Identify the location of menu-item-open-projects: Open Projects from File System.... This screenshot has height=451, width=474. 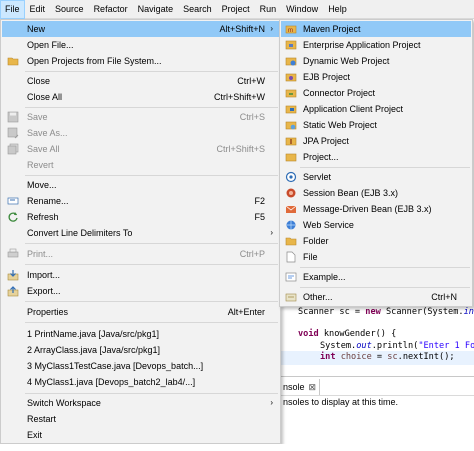
(140, 61).